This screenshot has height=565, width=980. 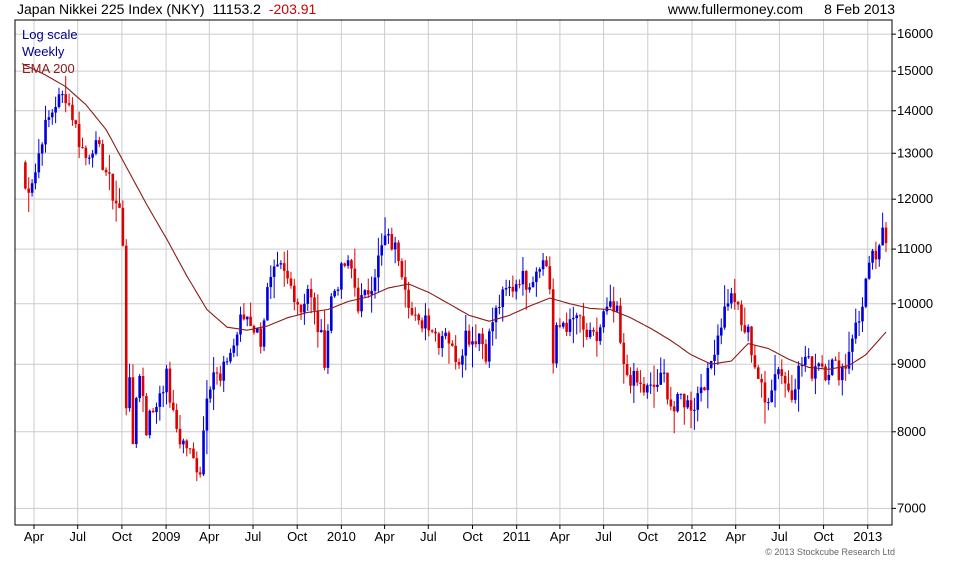 I want to click on x-tick-label: 2012, so click(x=692, y=536).